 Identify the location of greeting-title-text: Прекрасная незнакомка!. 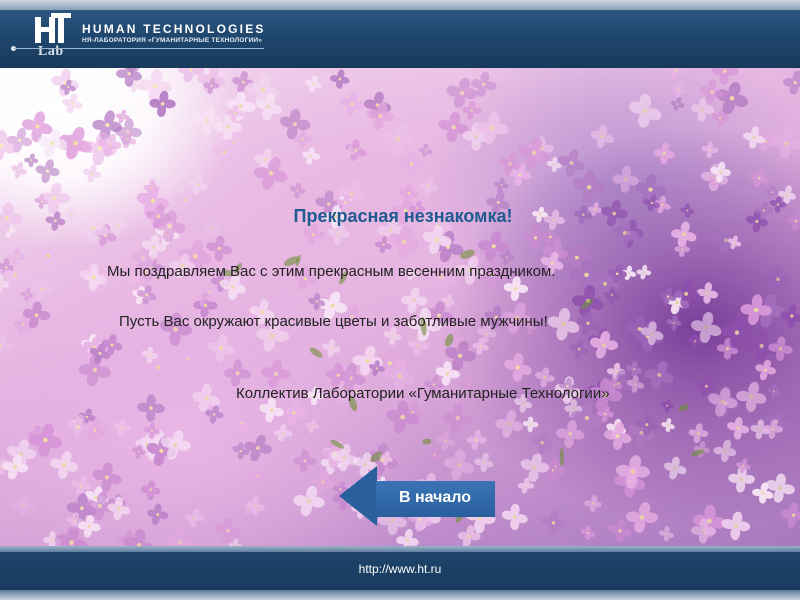
(403, 216).